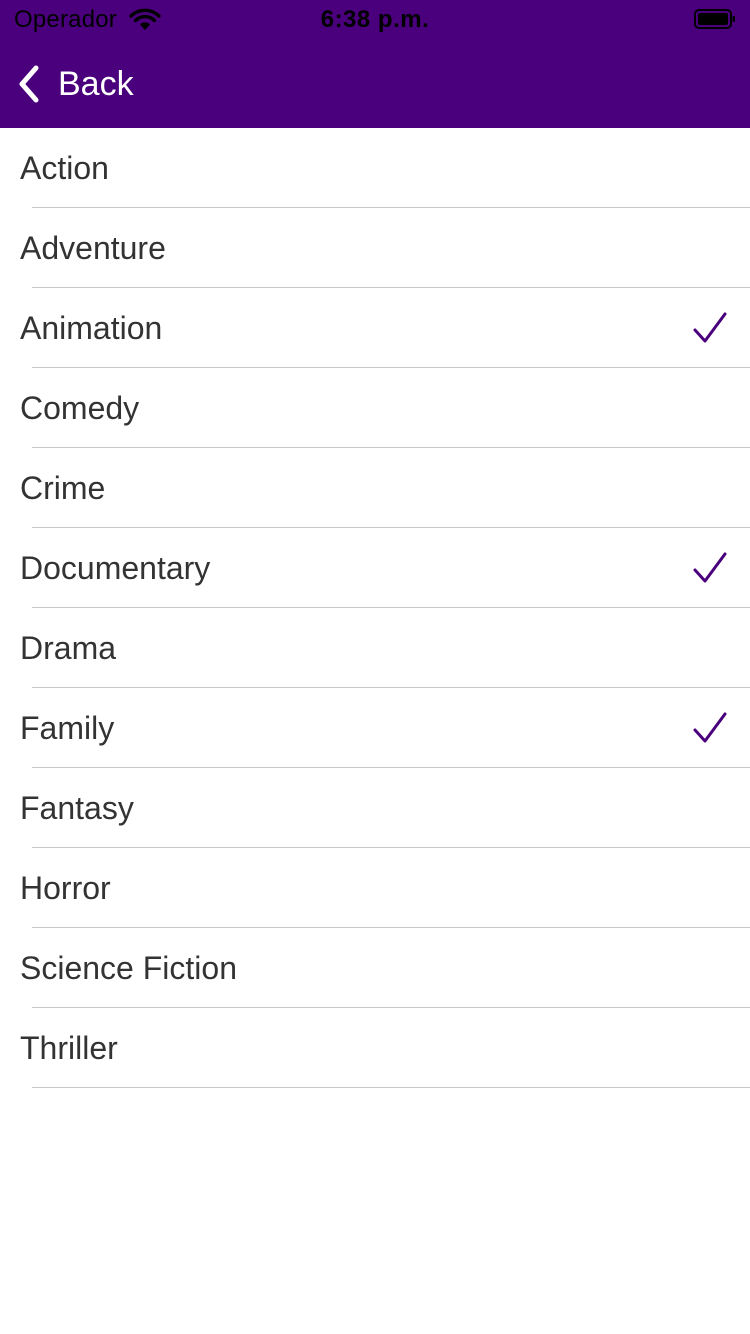  Describe the element at coordinates (375, 808) in the screenshot. I see `genre-row-fantasy: Fantasy` at that location.